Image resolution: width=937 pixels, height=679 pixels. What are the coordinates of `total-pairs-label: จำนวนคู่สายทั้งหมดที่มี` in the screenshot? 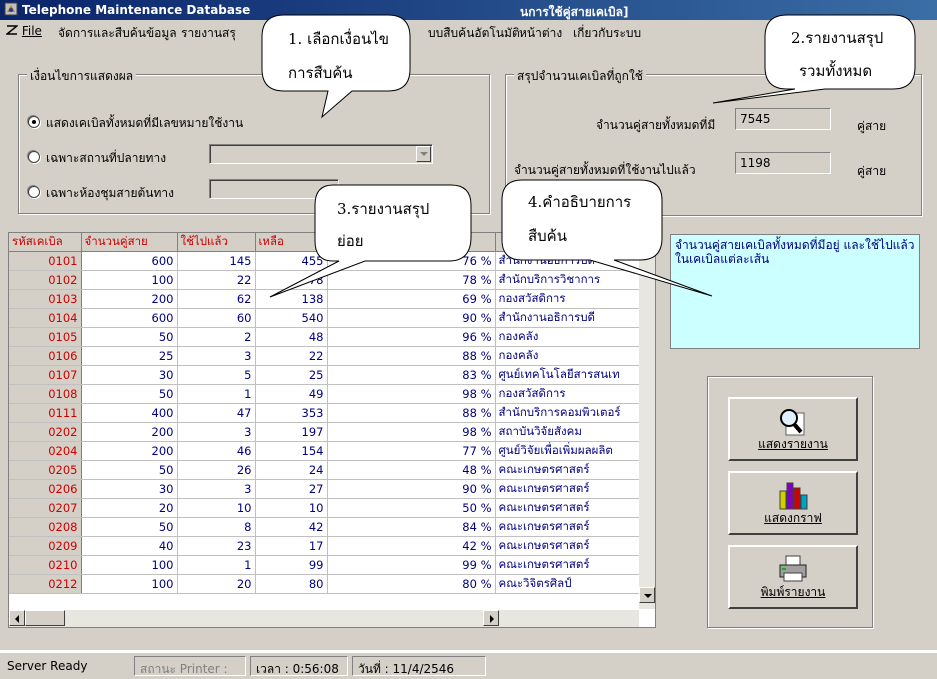 It's located at (656, 125).